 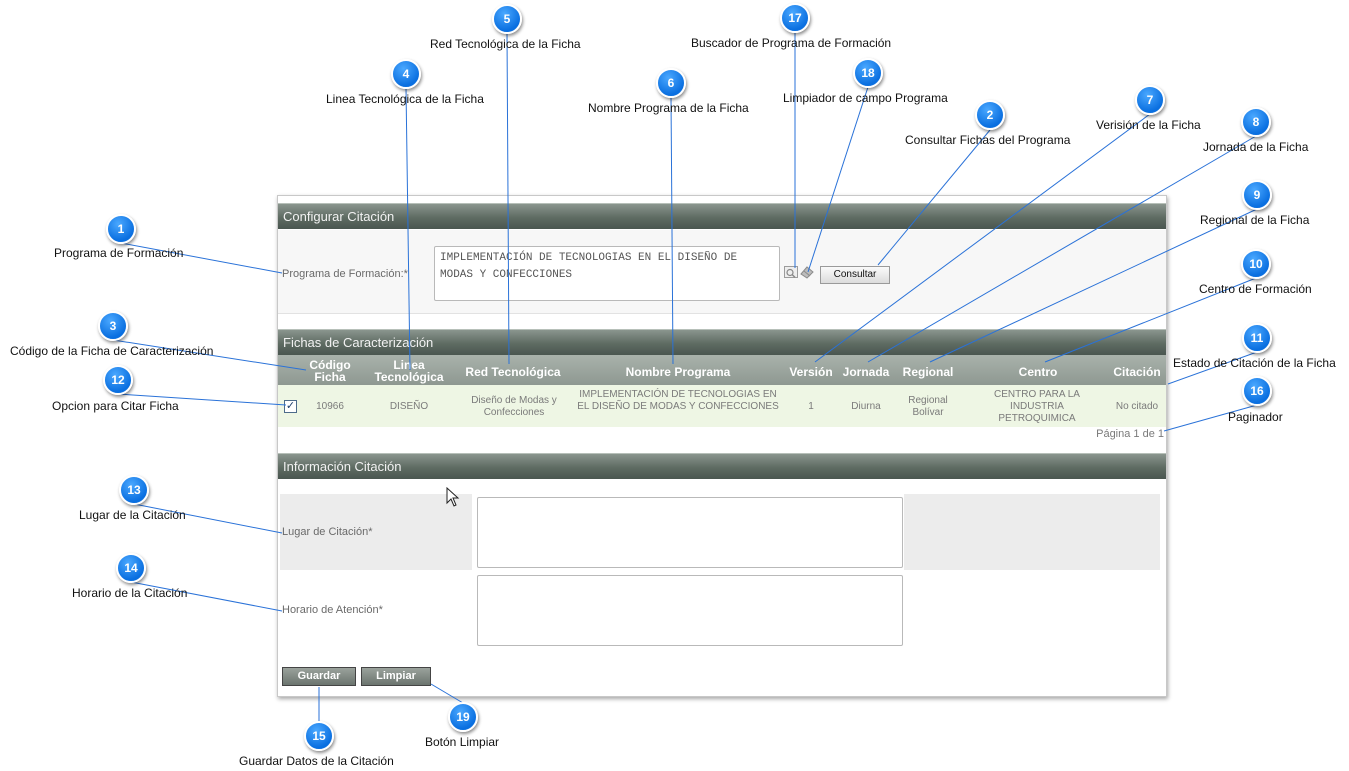 I want to click on callout-caption-12: Opcion para Citar Ficha, so click(x=115, y=406).